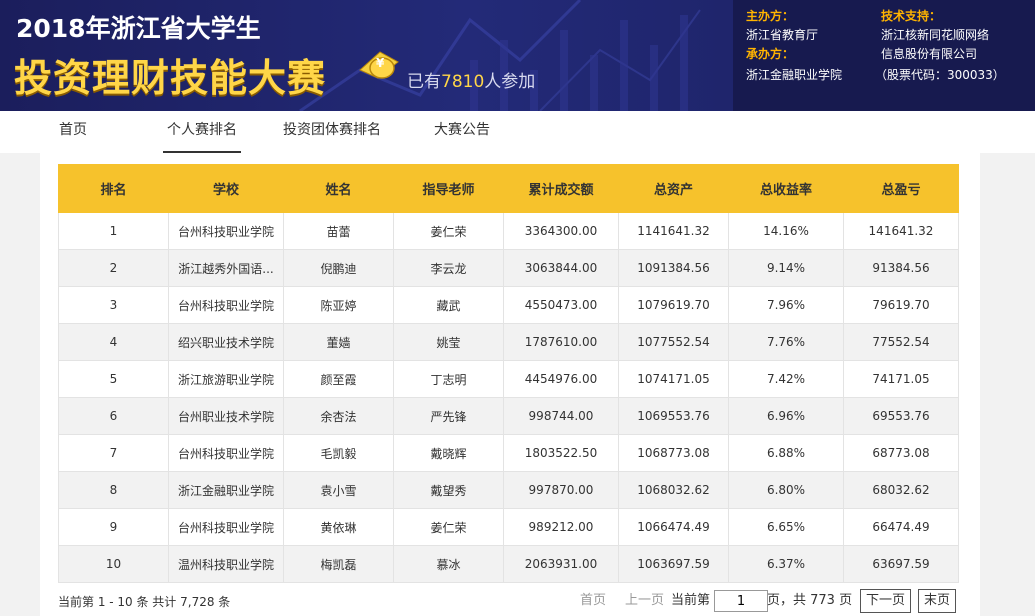 The height and width of the screenshot is (616, 1035). Describe the element at coordinates (448, 342) in the screenshot. I see `cell-advisor: 姚莹` at that location.